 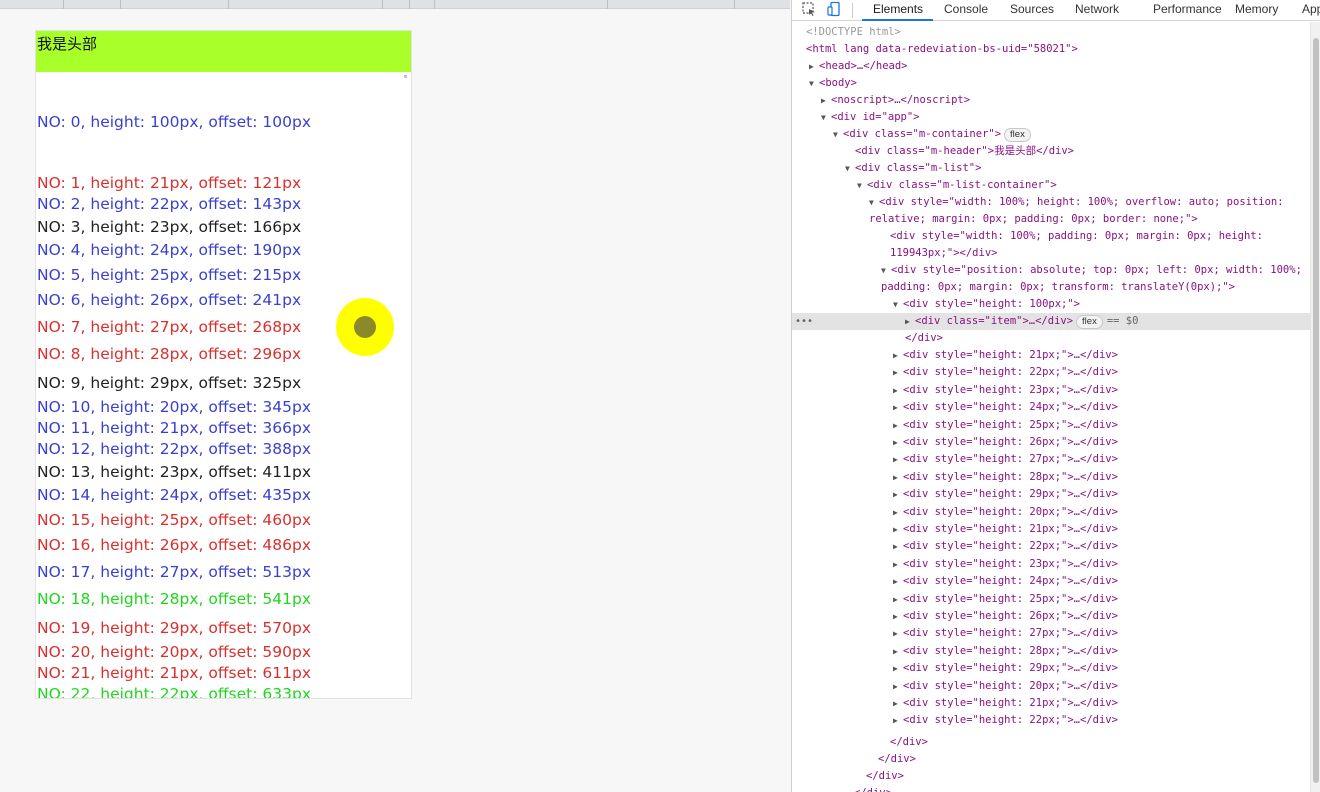 I want to click on tab-performance: Performance, so click(x=1187, y=9).